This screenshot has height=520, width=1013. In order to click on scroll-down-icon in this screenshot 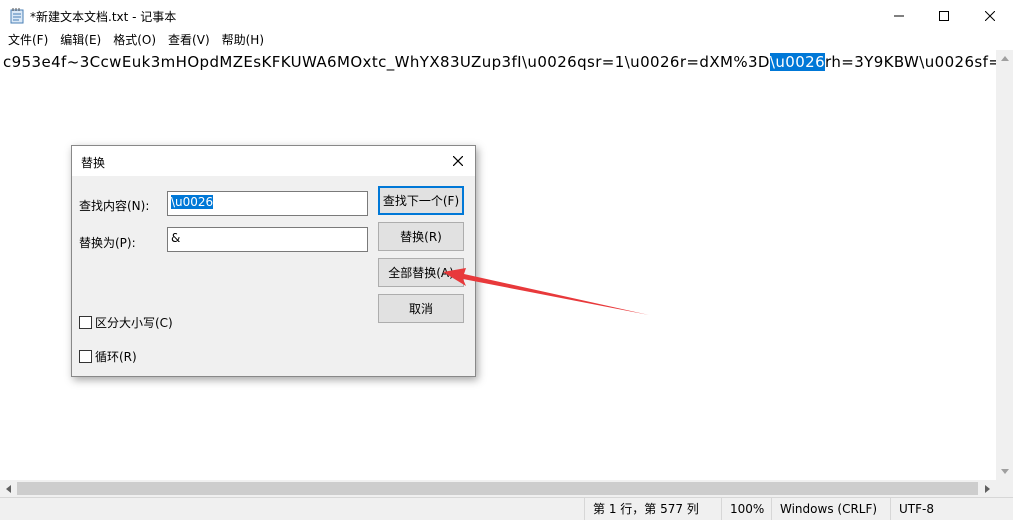, I will do `click(1004, 471)`.